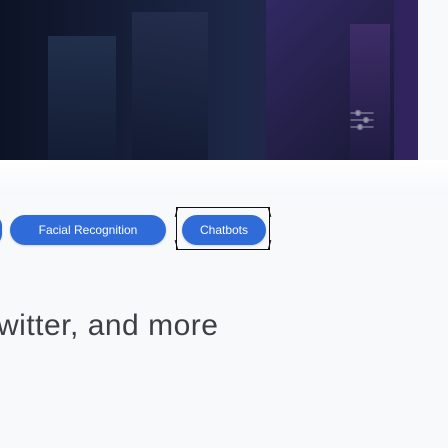  What do you see at coordinates (170, 86) in the screenshot?
I see `hero-shape-b` at bounding box center [170, 86].